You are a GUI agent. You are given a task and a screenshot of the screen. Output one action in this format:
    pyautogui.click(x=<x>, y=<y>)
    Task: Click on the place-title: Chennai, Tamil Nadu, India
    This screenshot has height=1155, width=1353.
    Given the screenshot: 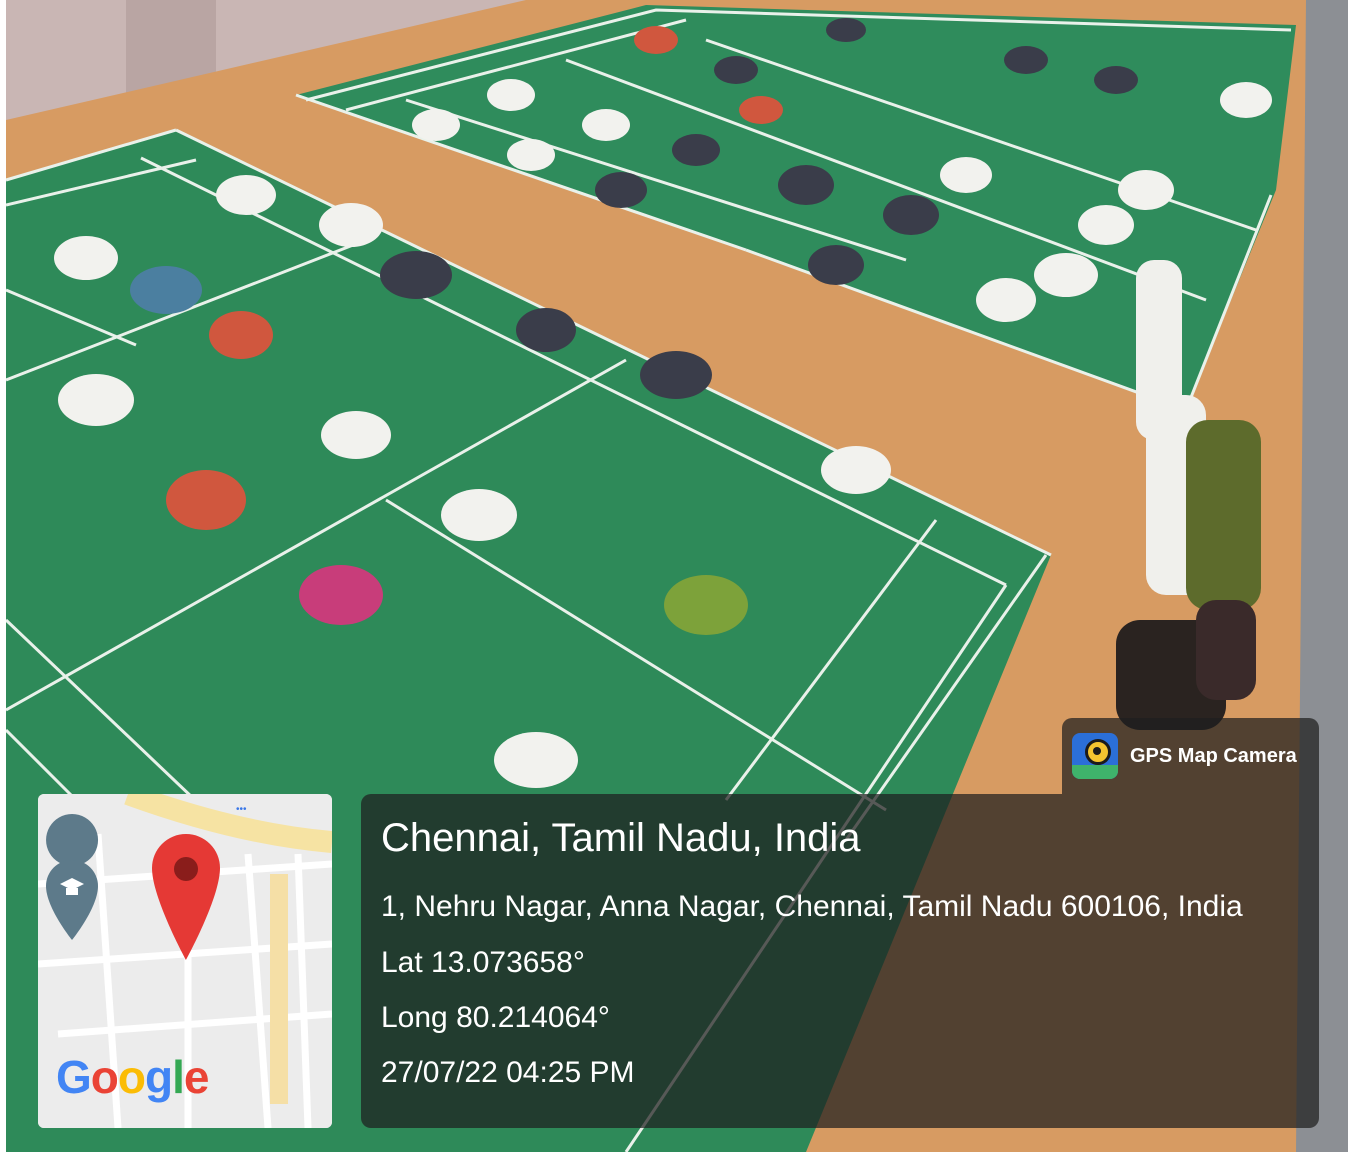 What is the action you would take?
    pyautogui.click(x=621, y=838)
    